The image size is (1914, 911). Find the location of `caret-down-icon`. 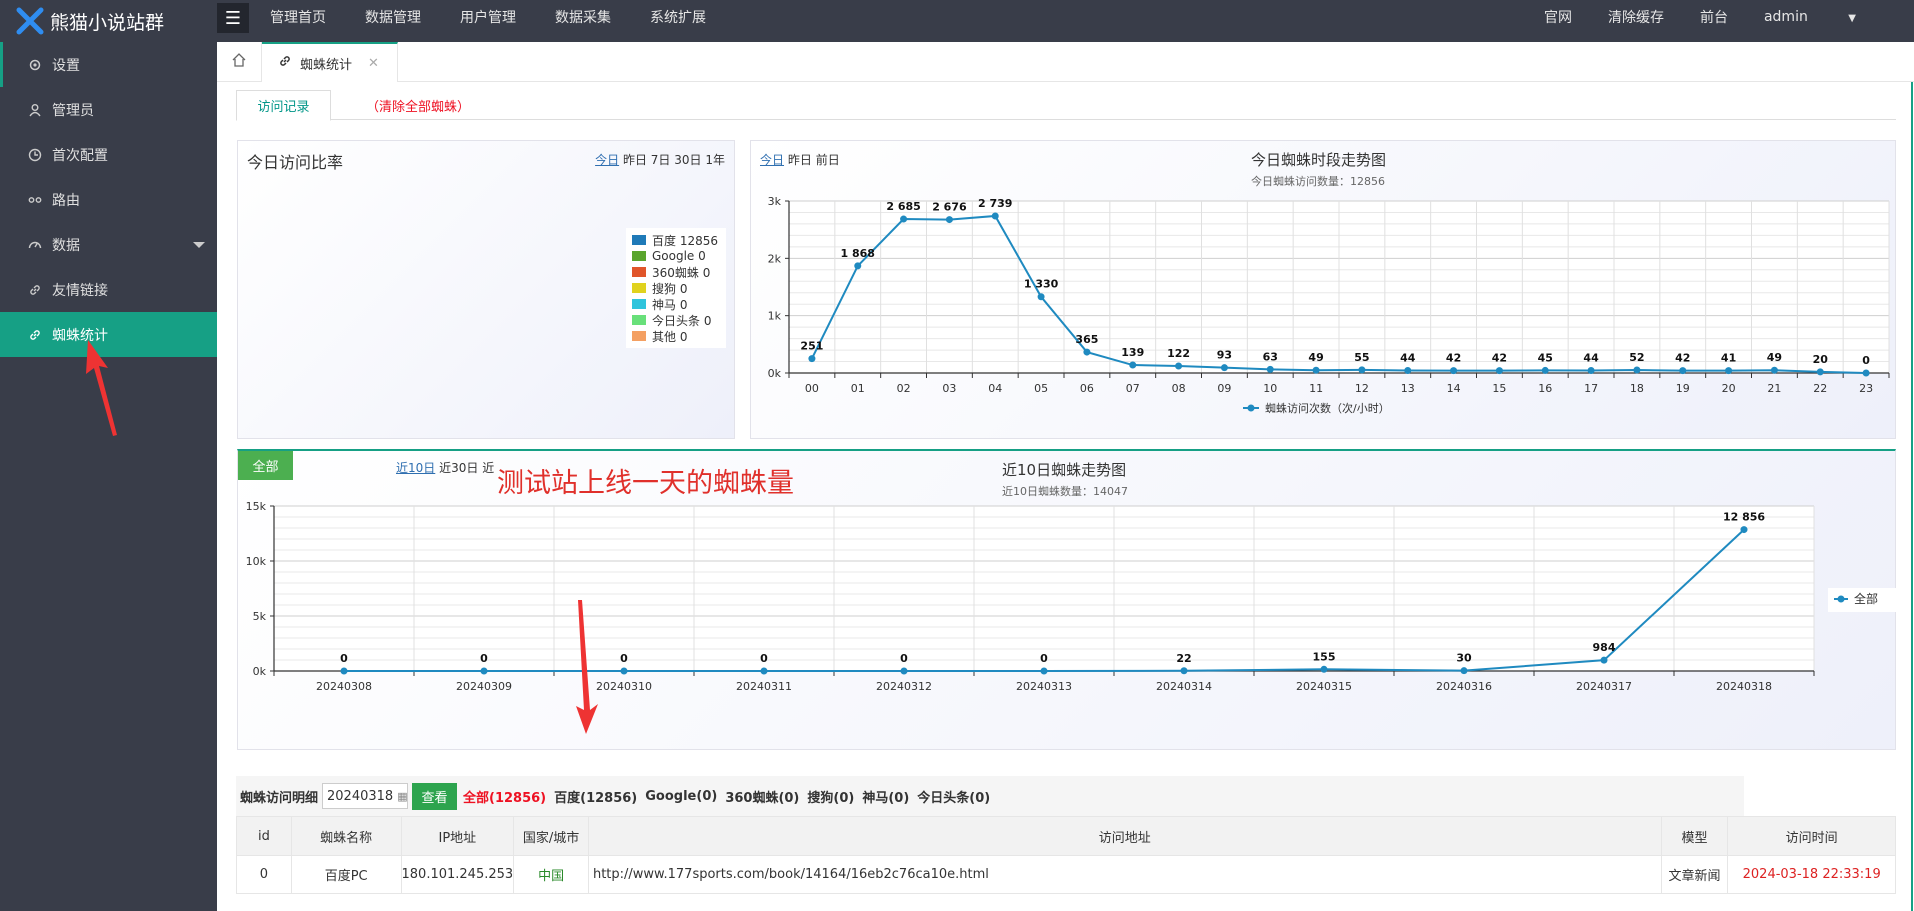

caret-down-icon is located at coordinates (199, 245).